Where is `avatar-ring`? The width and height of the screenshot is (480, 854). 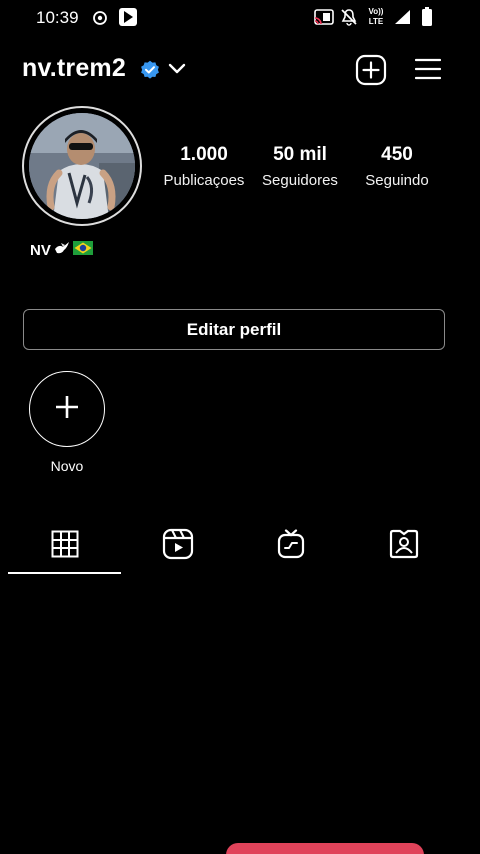
avatar-ring is located at coordinates (82, 166).